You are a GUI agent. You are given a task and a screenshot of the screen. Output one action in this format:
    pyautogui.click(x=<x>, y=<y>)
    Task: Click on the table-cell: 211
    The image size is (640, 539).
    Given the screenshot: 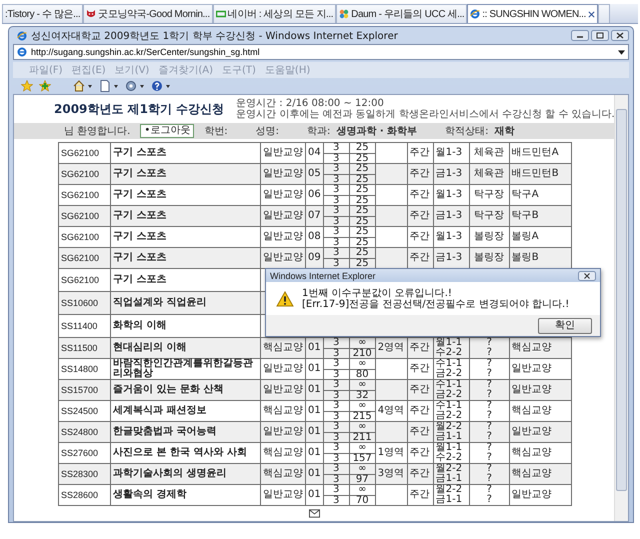 What is the action you would take?
    pyautogui.click(x=362, y=437)
    